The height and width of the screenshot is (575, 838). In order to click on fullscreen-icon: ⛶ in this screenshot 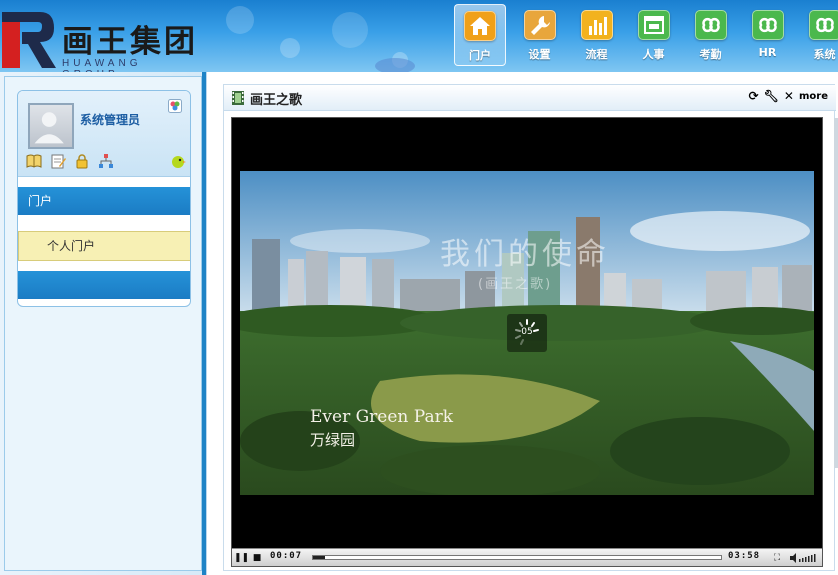, I will do `click(777, 558)`.